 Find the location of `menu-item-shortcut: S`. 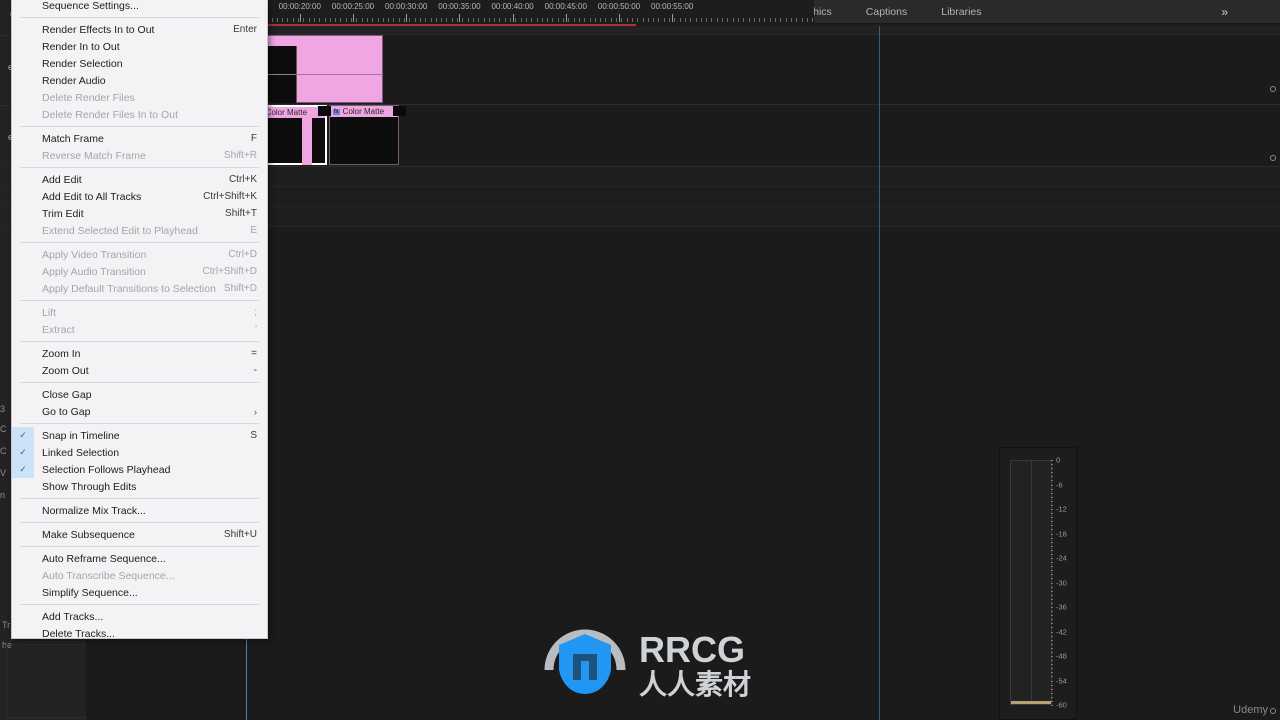

menu-item-shortcut: S is located at coordinates (253, 435).